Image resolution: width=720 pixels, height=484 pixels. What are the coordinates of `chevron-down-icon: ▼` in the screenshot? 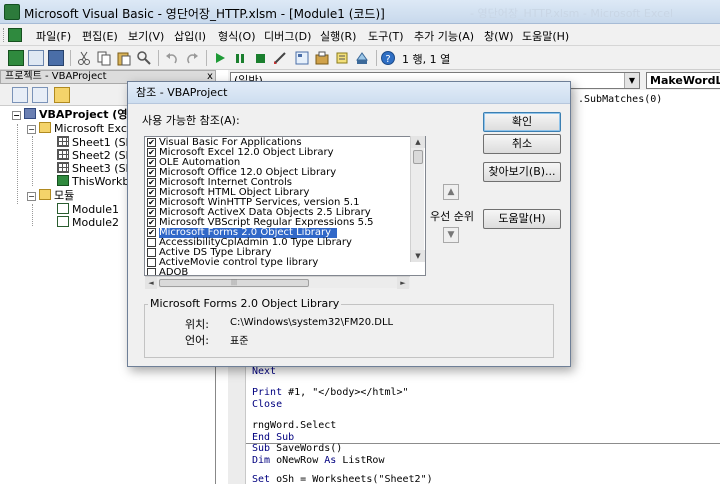 It's located at (631, 80).